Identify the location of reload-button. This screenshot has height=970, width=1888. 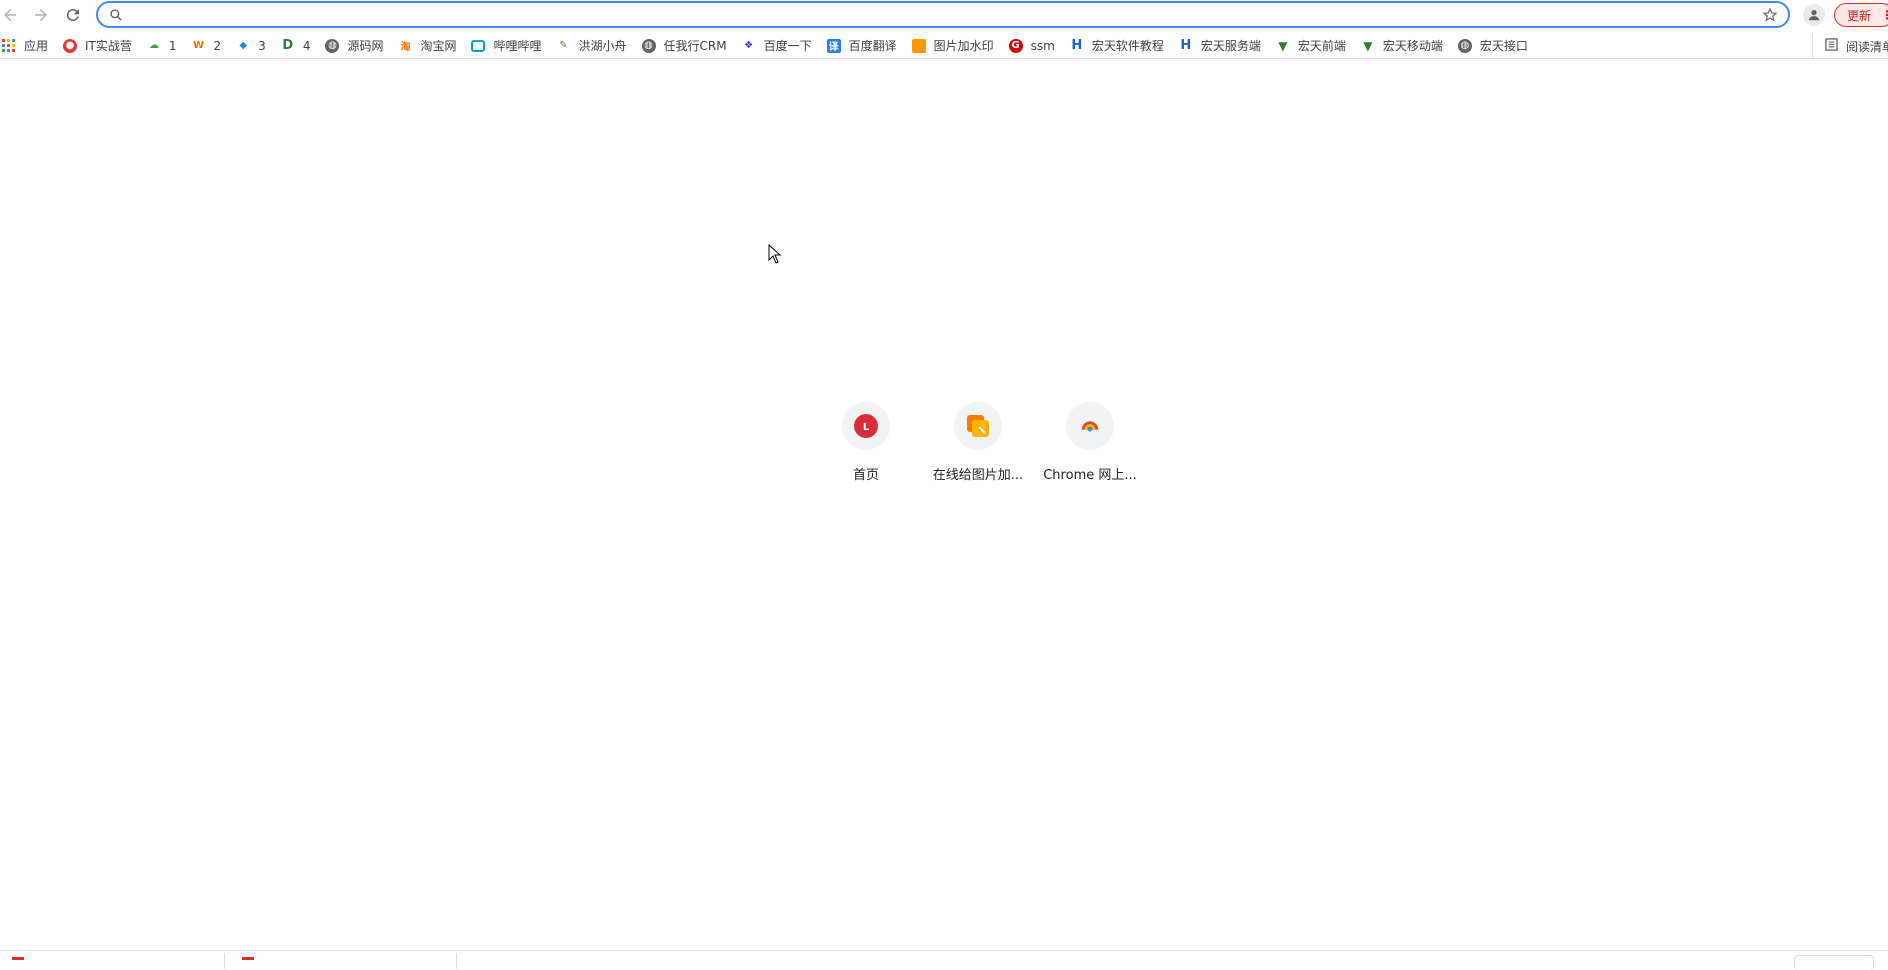
(73, 15).